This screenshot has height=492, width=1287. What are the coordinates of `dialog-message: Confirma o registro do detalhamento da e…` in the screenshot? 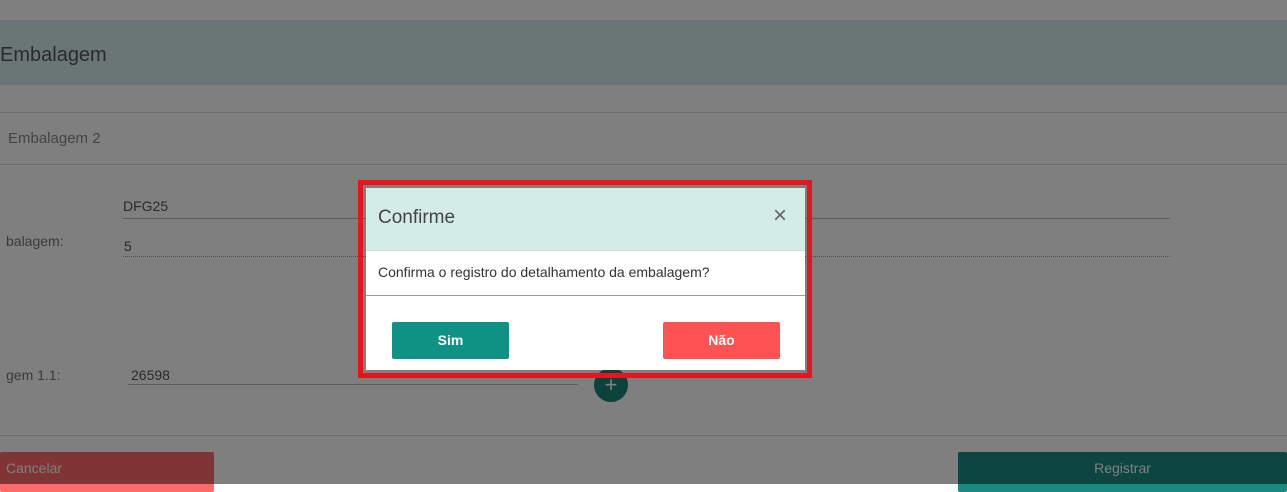 It's located at (544, 272).